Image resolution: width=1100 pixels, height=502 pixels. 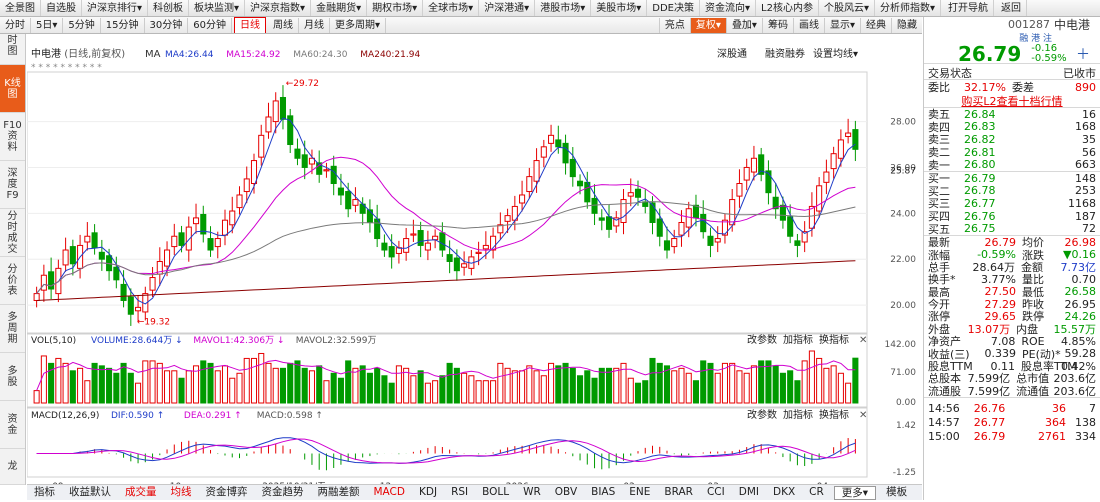 I want to click on bids-volume: 72, so click(x=1089, y=229).